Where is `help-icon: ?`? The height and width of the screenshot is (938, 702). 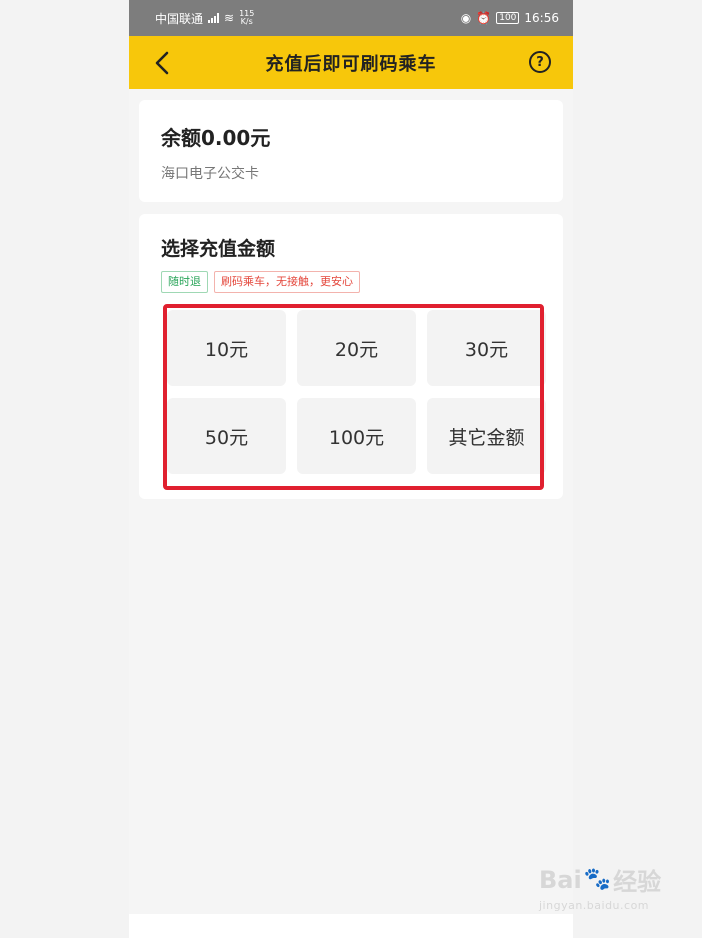
help-icon: ? is located at coordinates (540, 62).